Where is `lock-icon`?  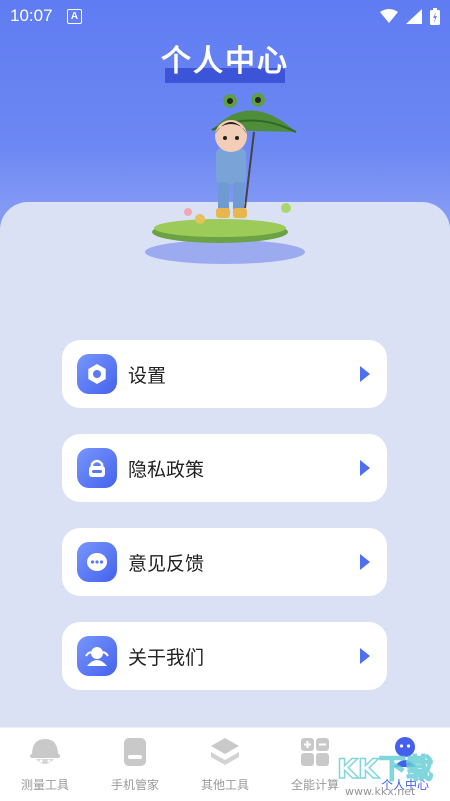
lock-icon is located at coordinates (97, 468).